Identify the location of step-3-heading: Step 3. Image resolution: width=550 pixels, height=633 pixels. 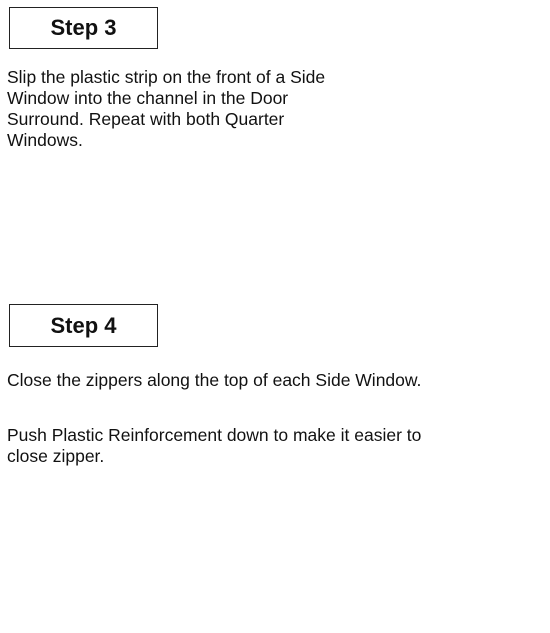
(83, 28).